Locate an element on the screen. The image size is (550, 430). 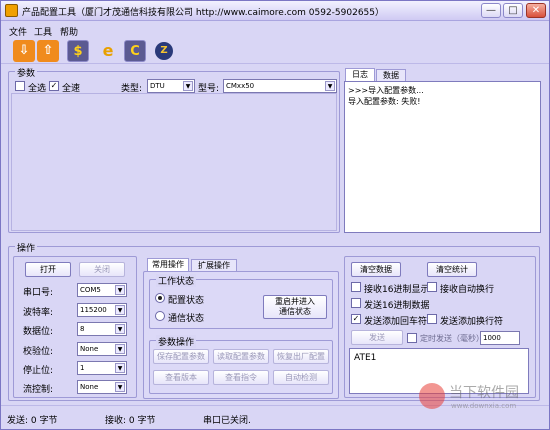
c-icon: C is located at coordinates (135, 51).